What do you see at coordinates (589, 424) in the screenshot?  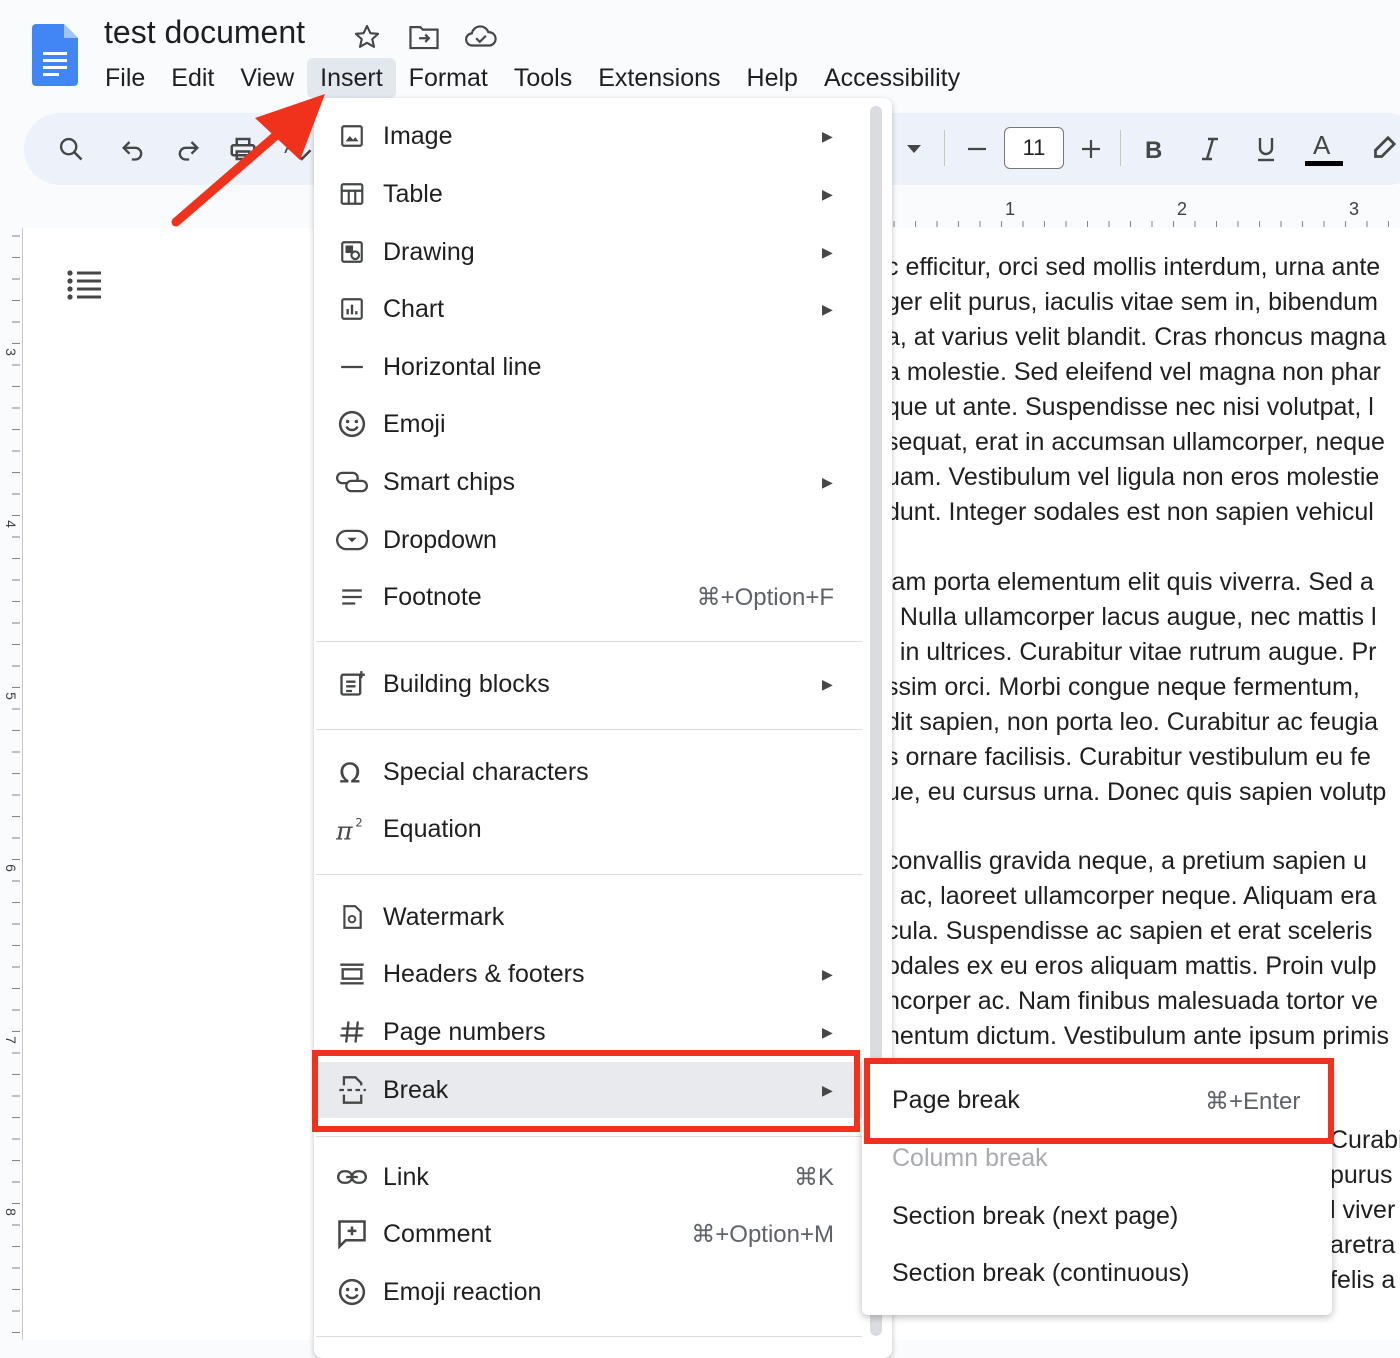 I see `menu-item-emoji: Emoji` at bounding box center [589, 424].